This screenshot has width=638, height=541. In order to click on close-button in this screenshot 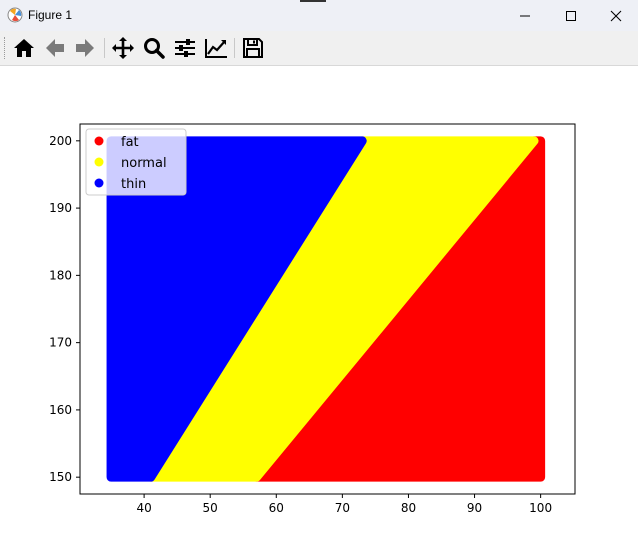, I will do `click(615, 15)`.